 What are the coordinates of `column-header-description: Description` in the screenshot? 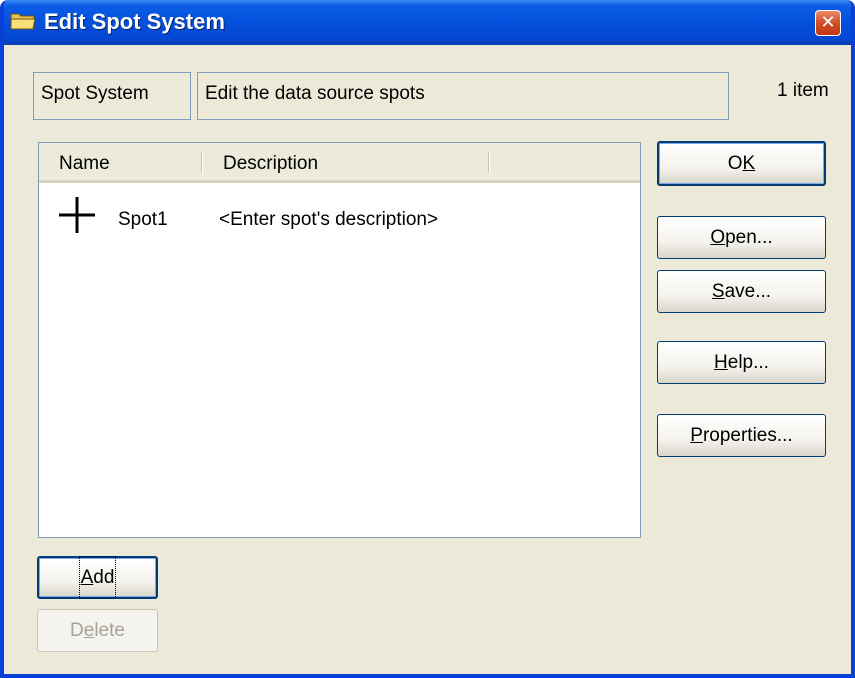 It's located at (270, 164).